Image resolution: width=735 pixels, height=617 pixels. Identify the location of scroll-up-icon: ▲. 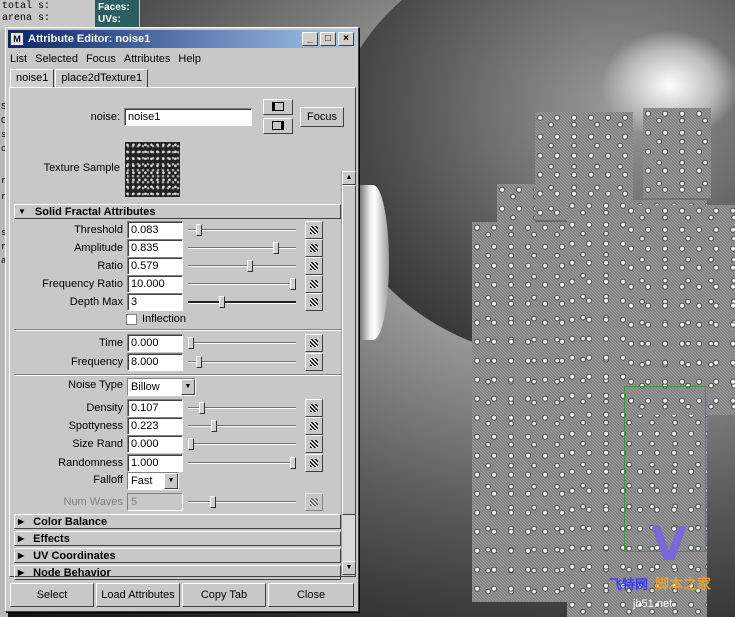
(349, 178).